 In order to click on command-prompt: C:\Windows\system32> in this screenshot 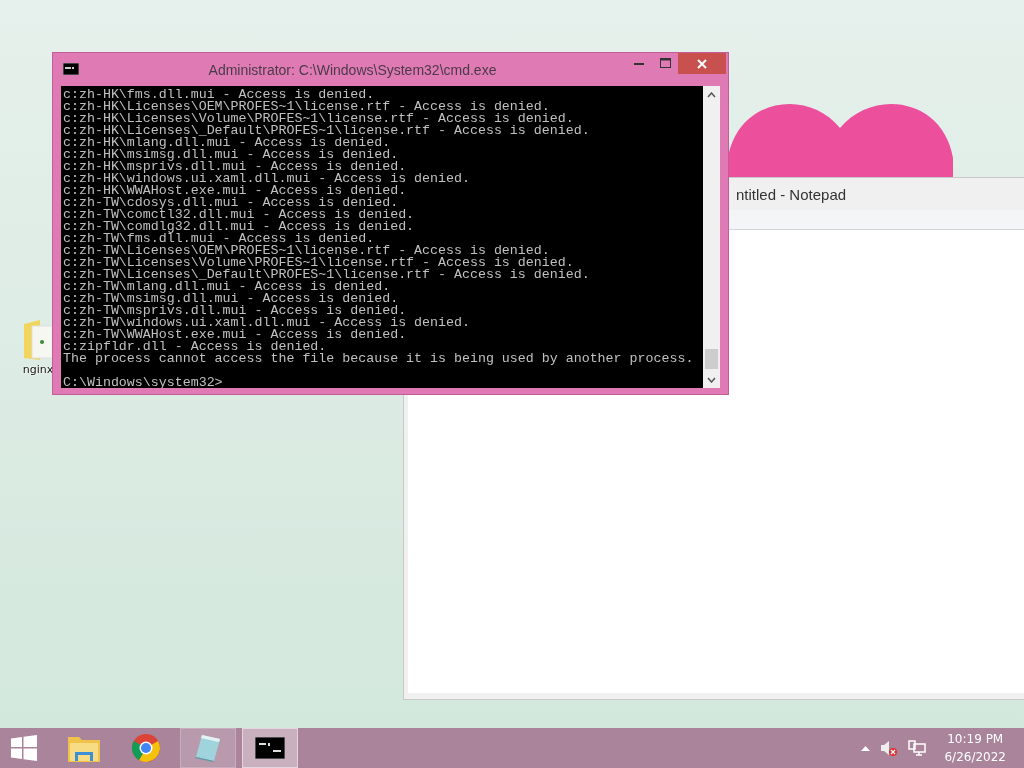, I will do `click(382, 382)`.